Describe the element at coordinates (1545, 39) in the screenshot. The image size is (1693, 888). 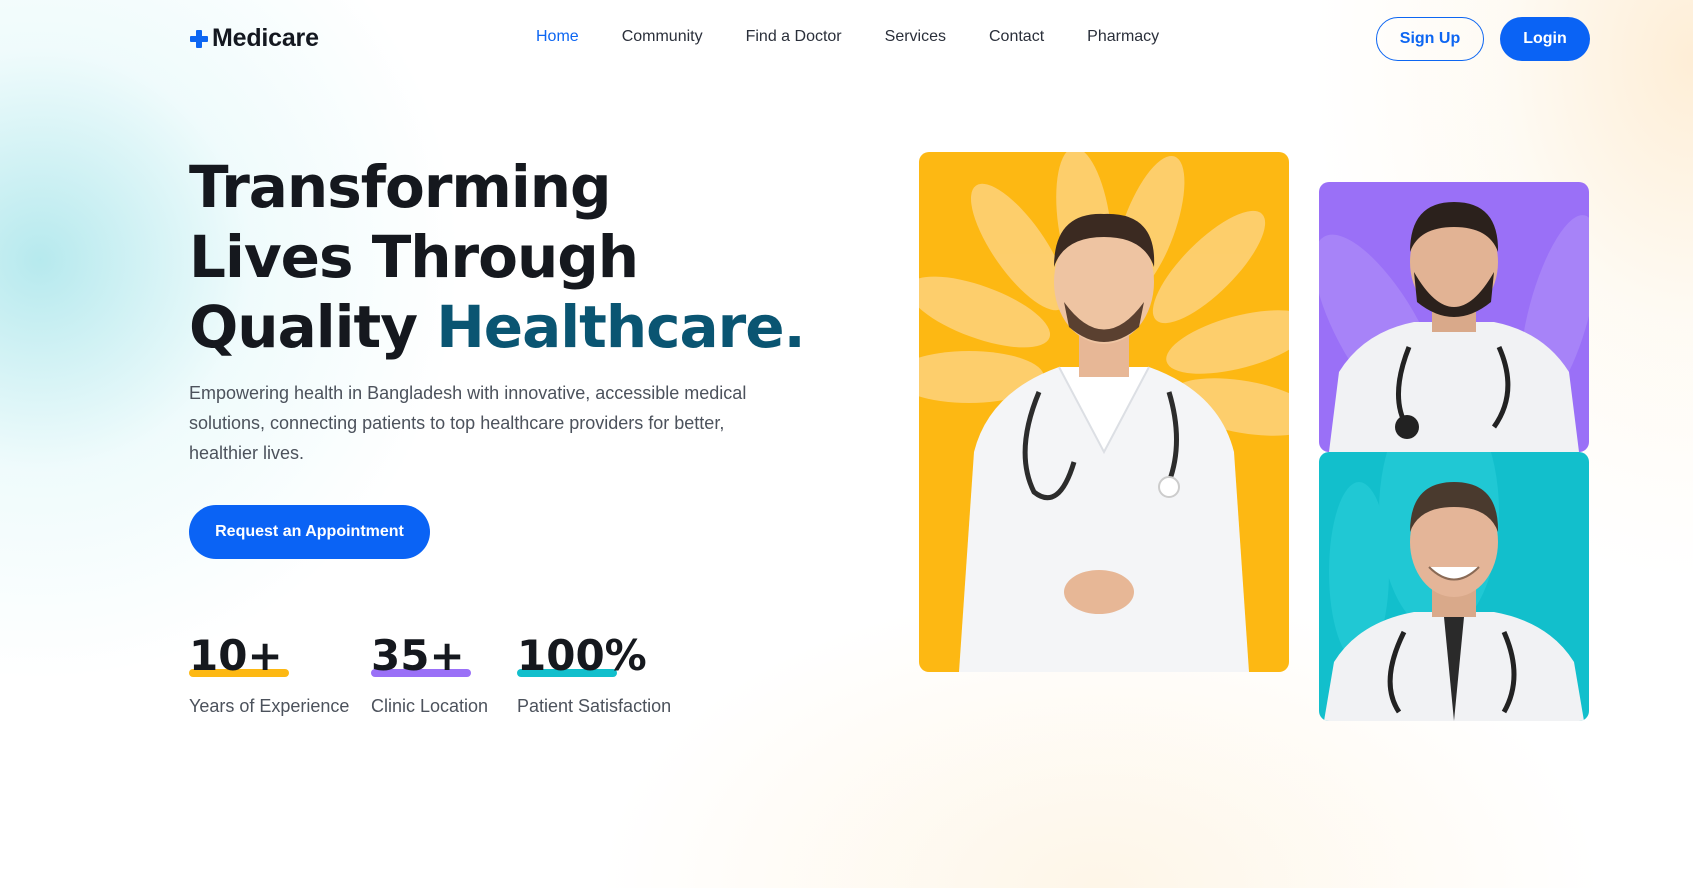
I see `login-button: Login` at that location.